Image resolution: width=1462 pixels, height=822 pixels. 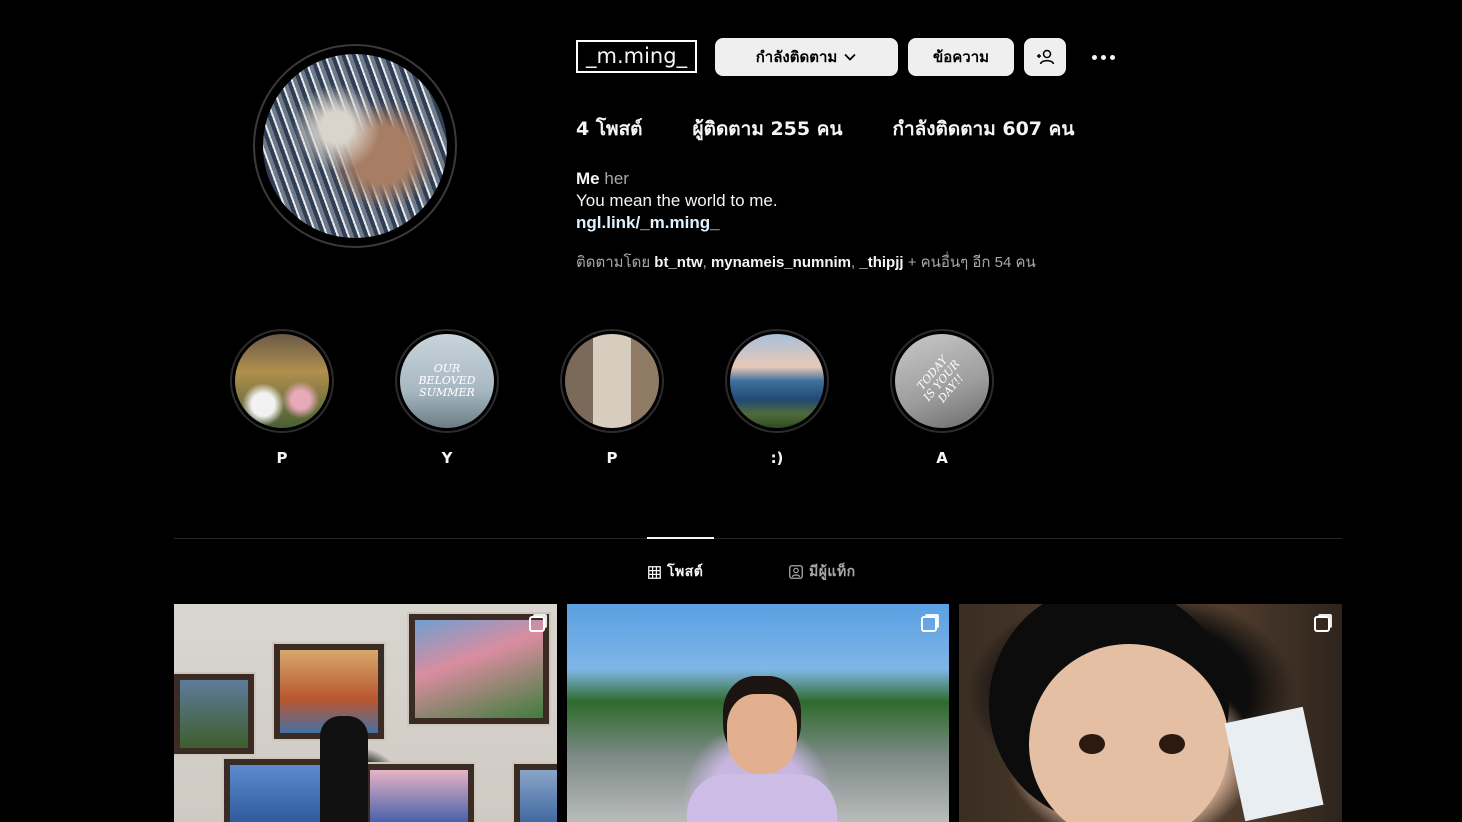 I want to click on tab-posts-label: โพสต์, so click(x=685, y=572).